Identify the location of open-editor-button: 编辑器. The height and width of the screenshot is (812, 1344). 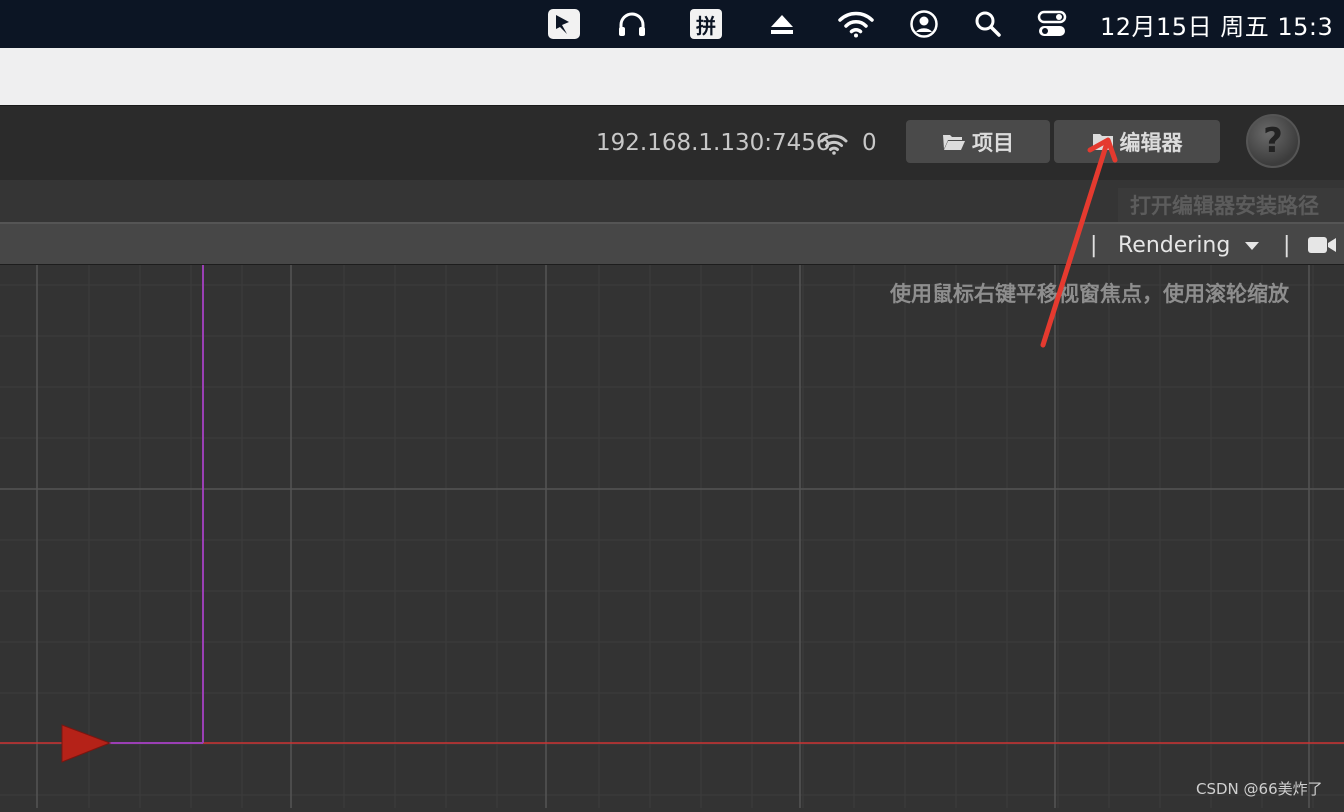
(1137, 141).